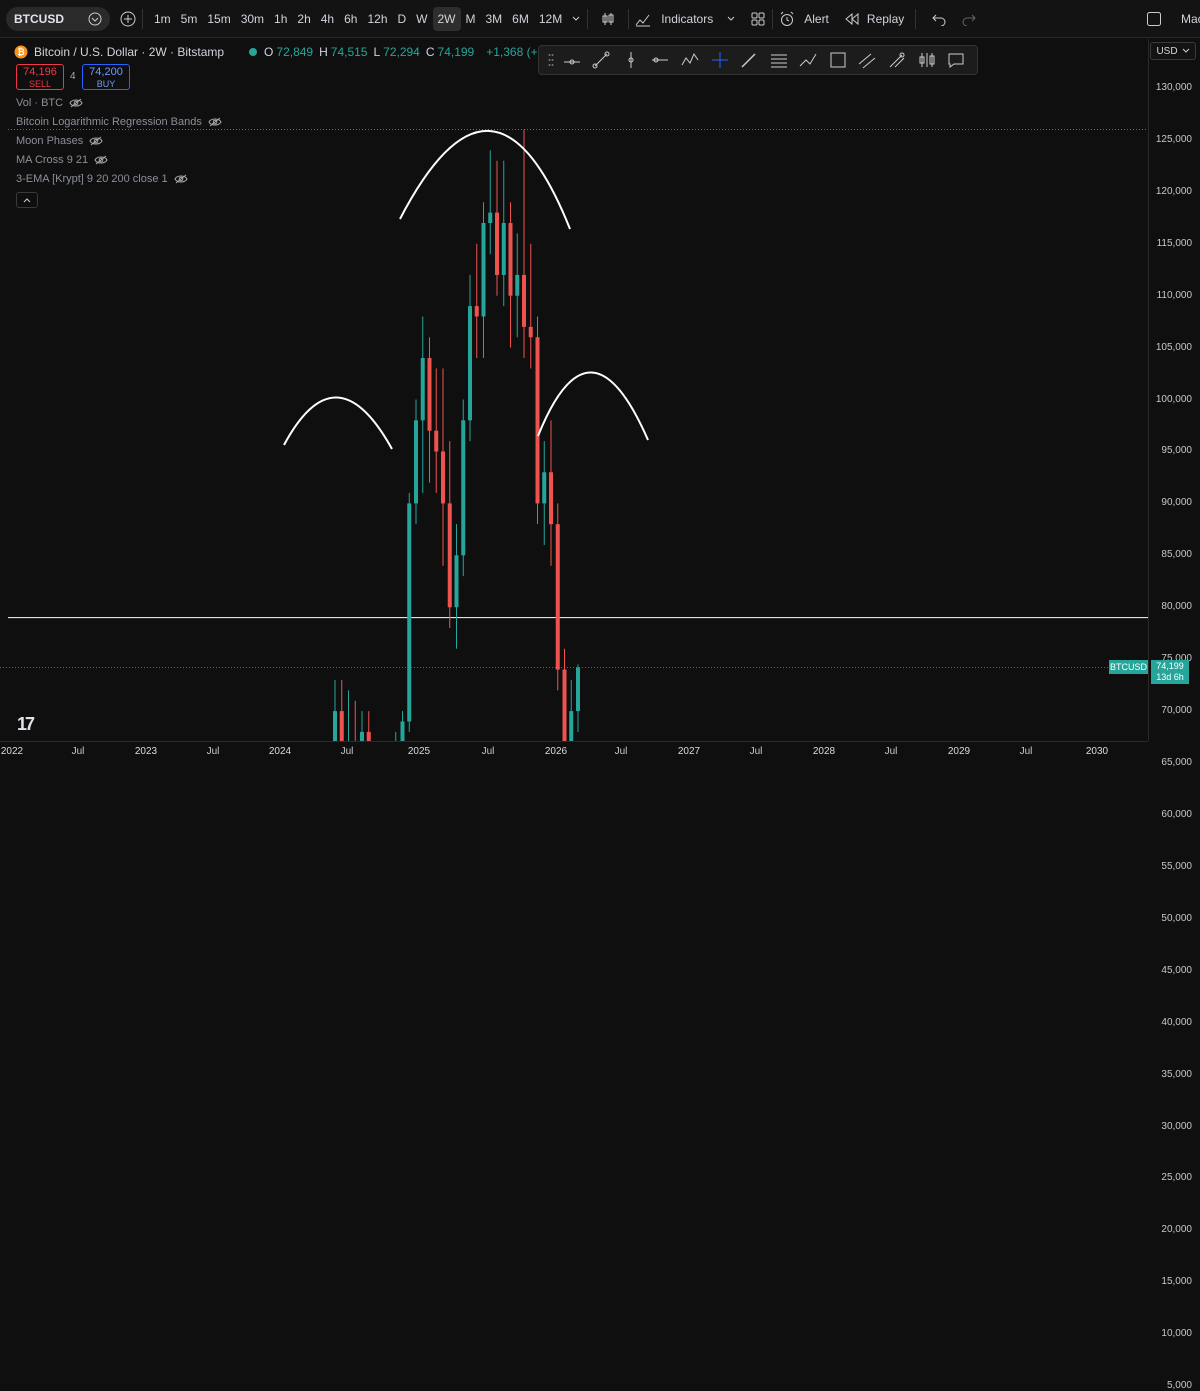 This screenshot has height=1391, width=1200. I want to click on price-tick: 65,000, so click(1176, 763).